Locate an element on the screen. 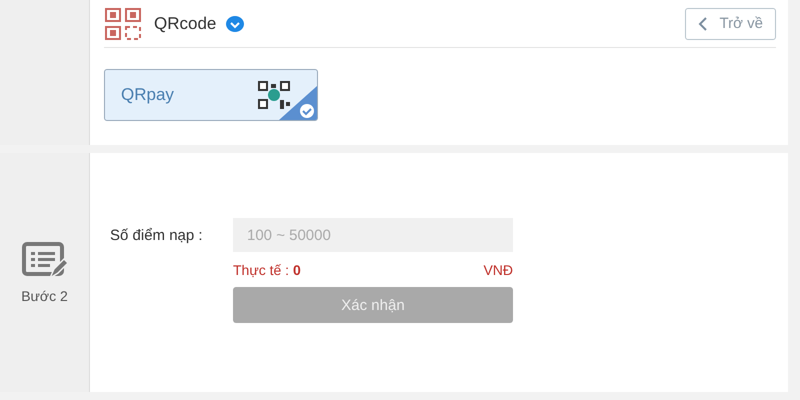  actual-amount-text: Thực tế : 0 is located at coordinates (267, 270).